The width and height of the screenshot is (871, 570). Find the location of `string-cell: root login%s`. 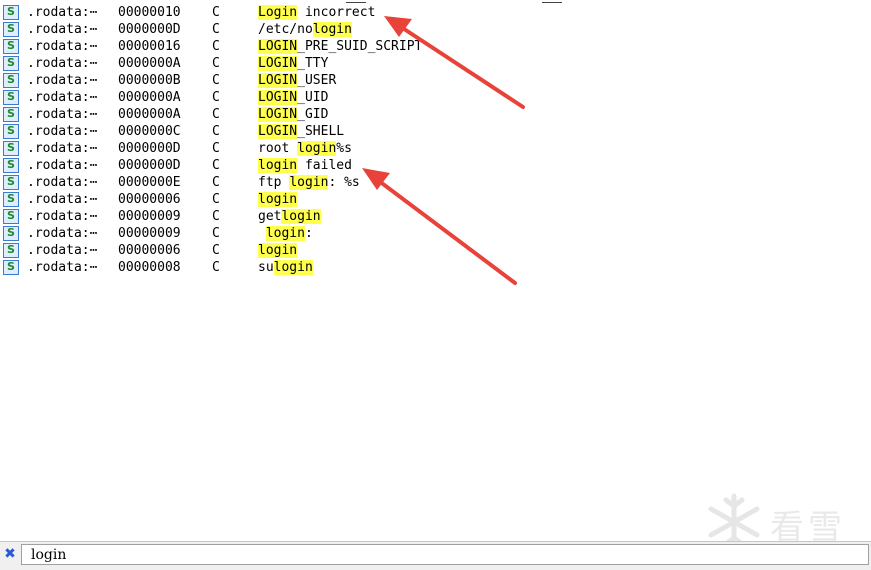

string-cell: root login%s is located at coordinates (305, 148).